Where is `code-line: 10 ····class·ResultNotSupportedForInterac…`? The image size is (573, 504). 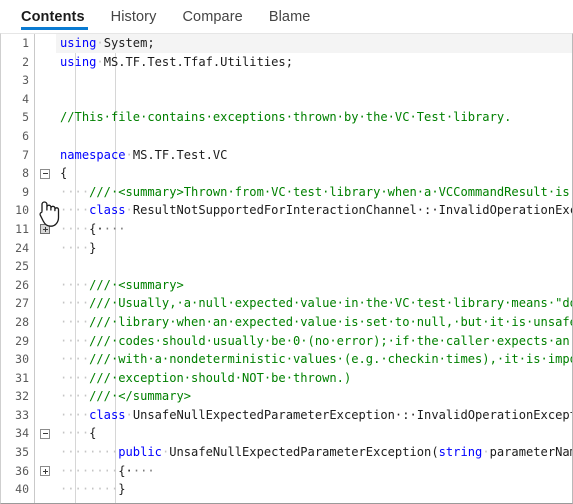 code-line: 10 ····class·ResultNotSupportedForInterac… is located at coordinates (286, 210).